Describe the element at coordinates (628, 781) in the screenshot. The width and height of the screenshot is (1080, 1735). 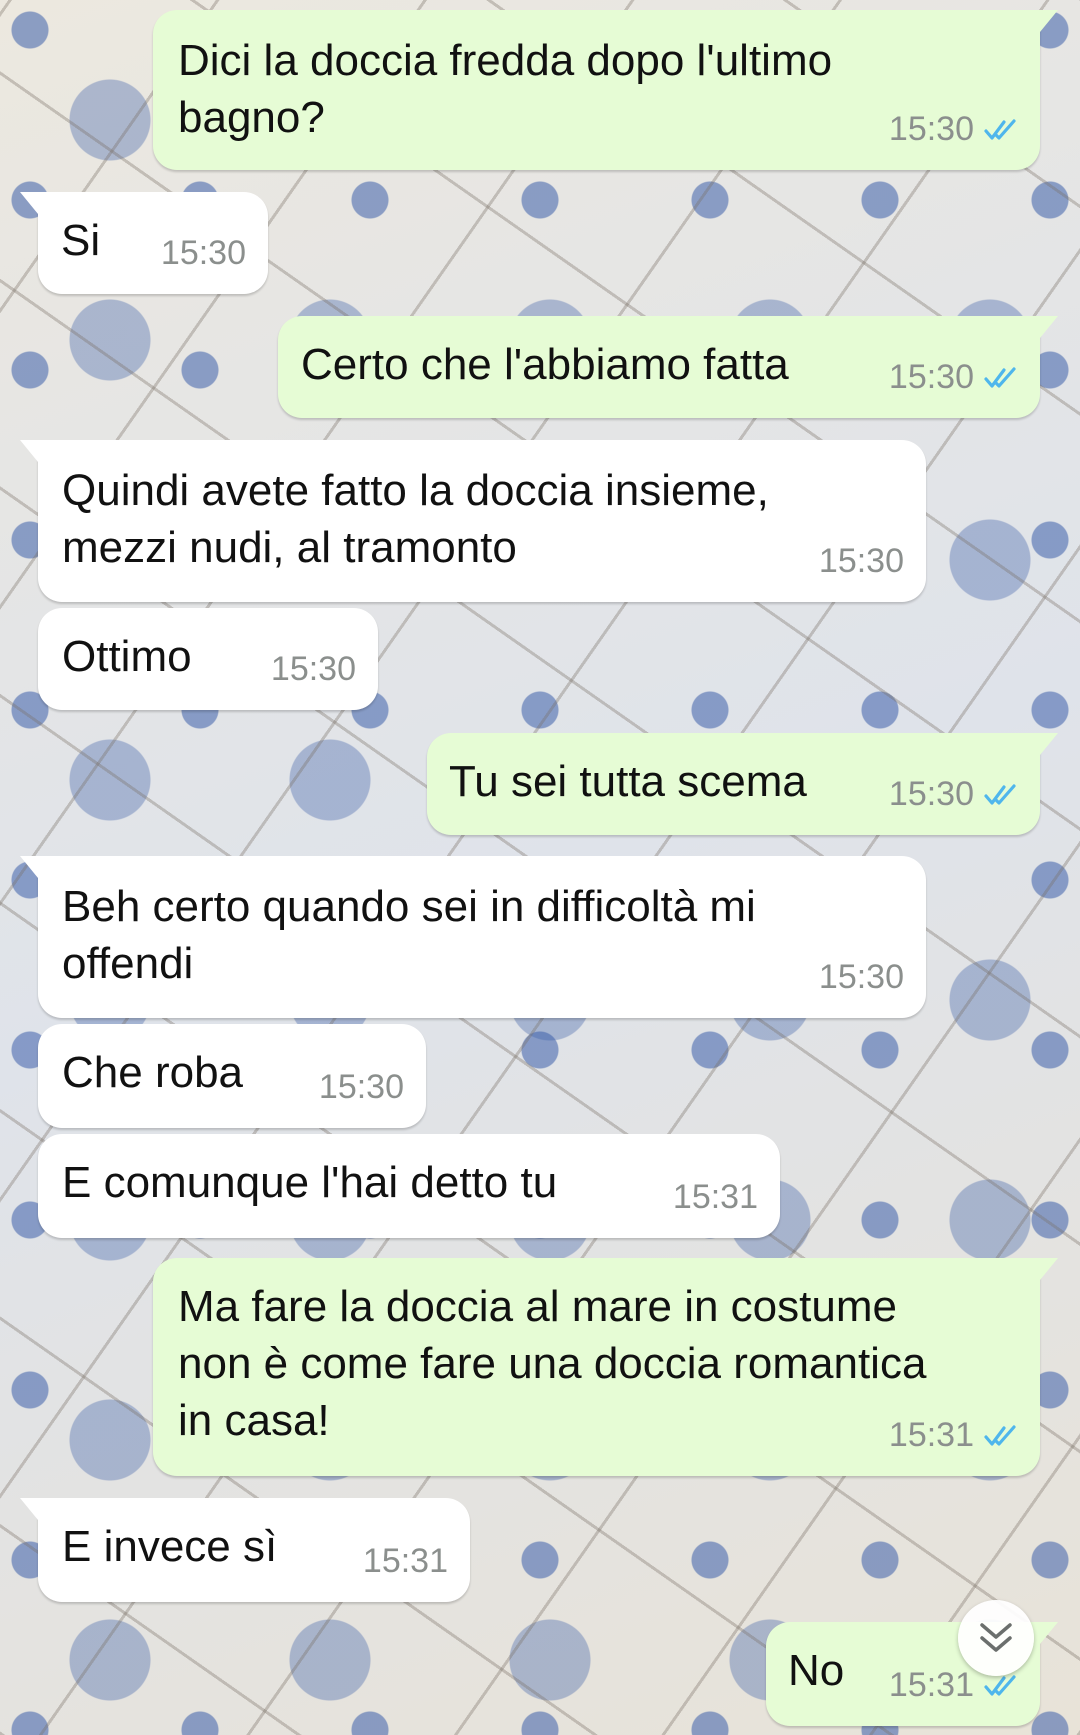
I see `message-text: Tu sei tutta scema` at that location.